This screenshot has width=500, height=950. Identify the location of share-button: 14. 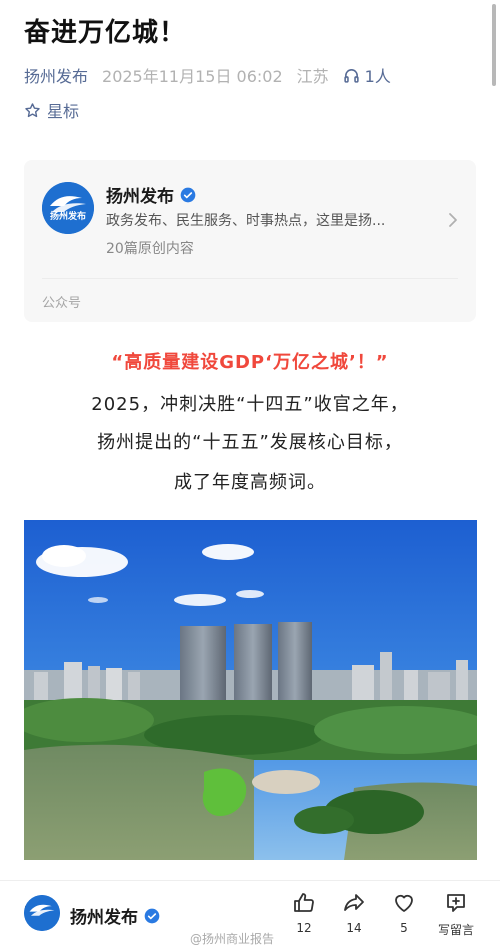
(354, 913).